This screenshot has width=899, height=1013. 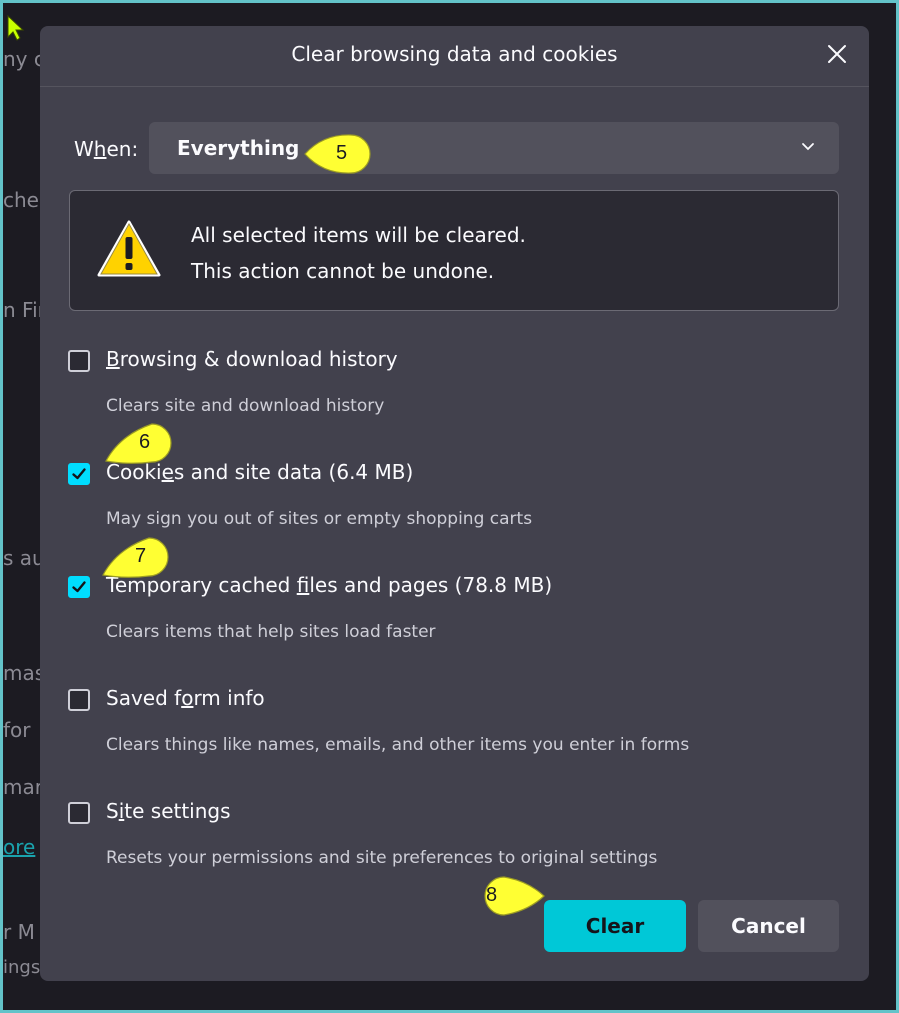 What do you see at coordinates (21, 200) in the screenshot?
I see `background-text: che` at bounding box center [21, 200].